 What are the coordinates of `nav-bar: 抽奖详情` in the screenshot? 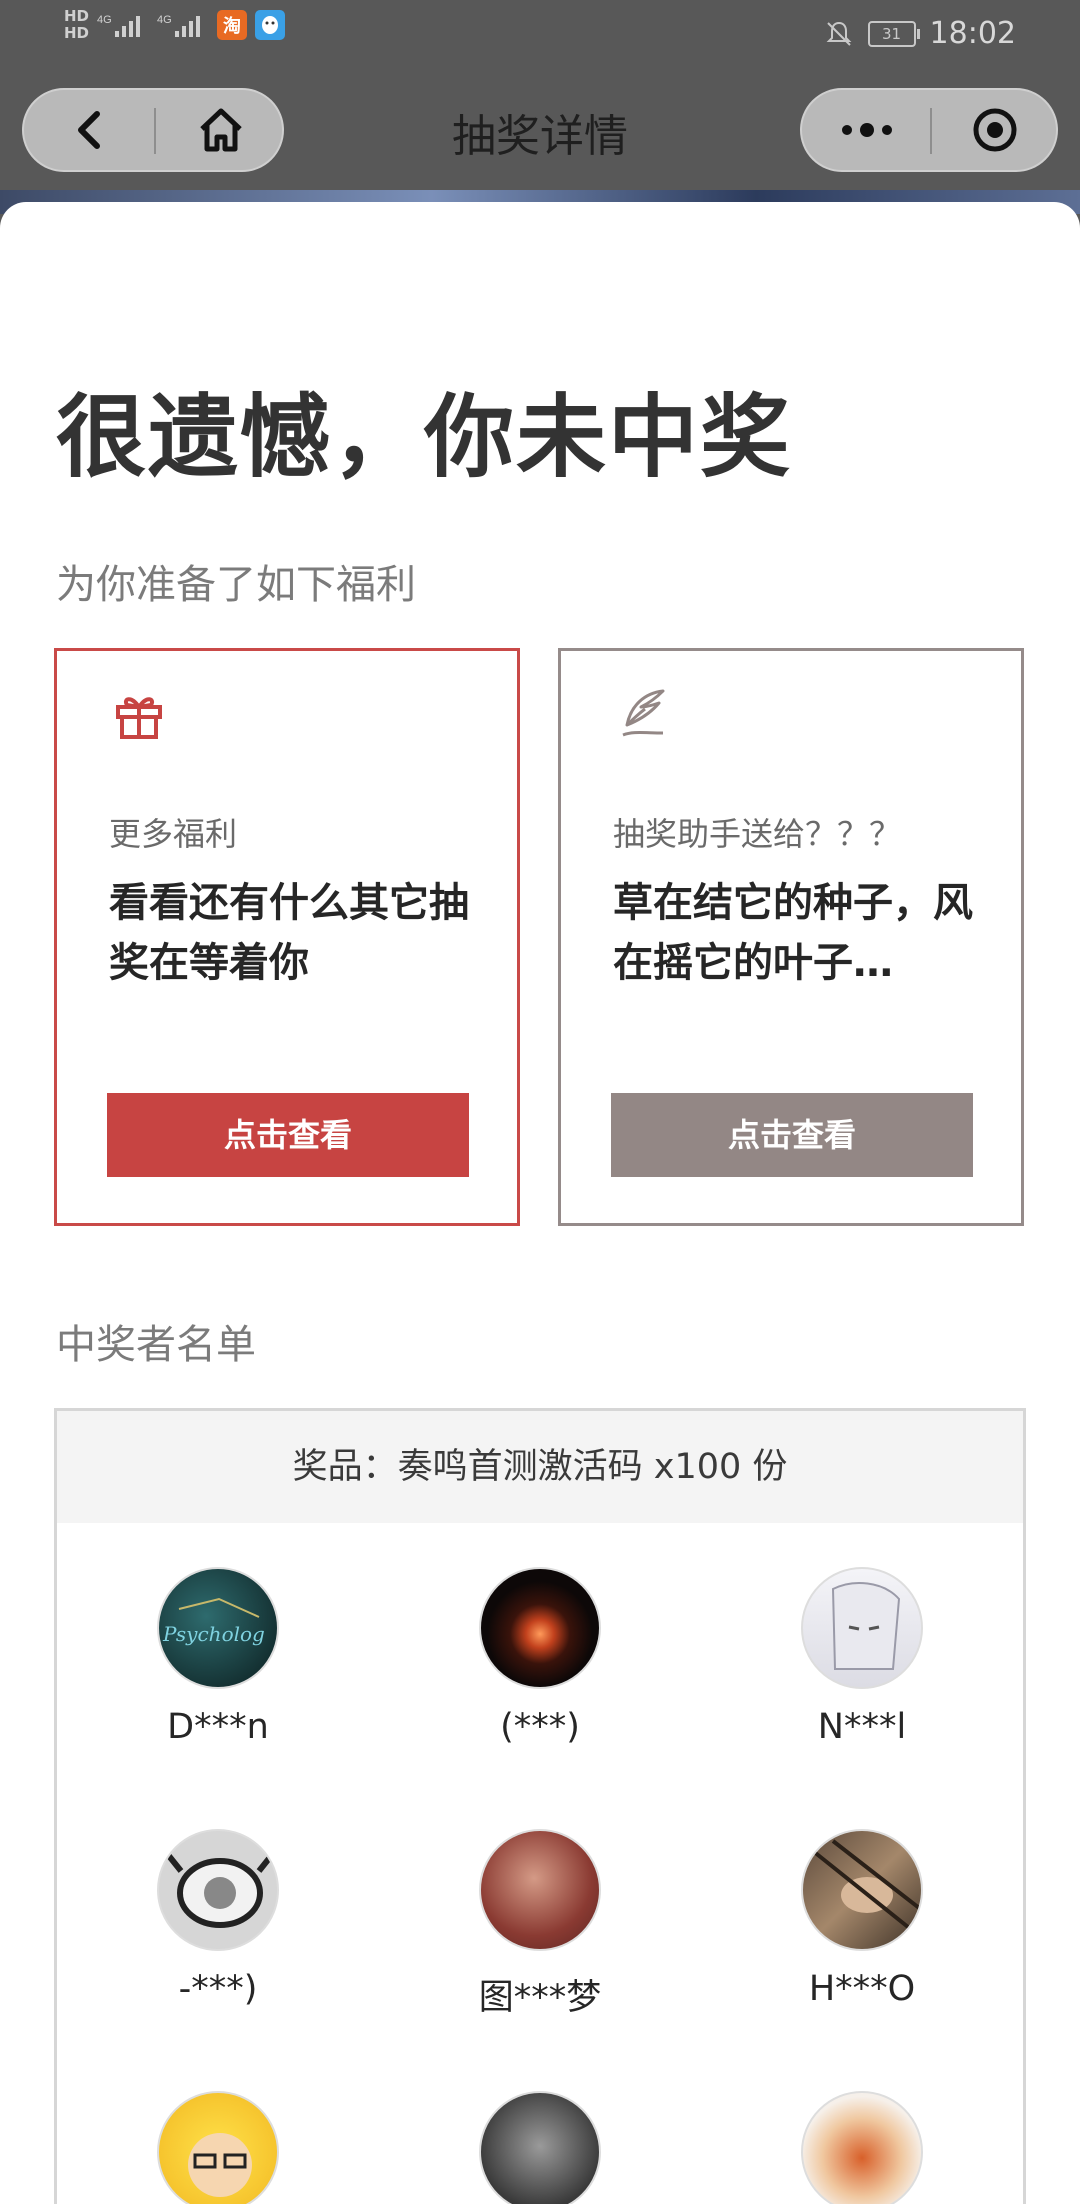 It's located at (540, 130).